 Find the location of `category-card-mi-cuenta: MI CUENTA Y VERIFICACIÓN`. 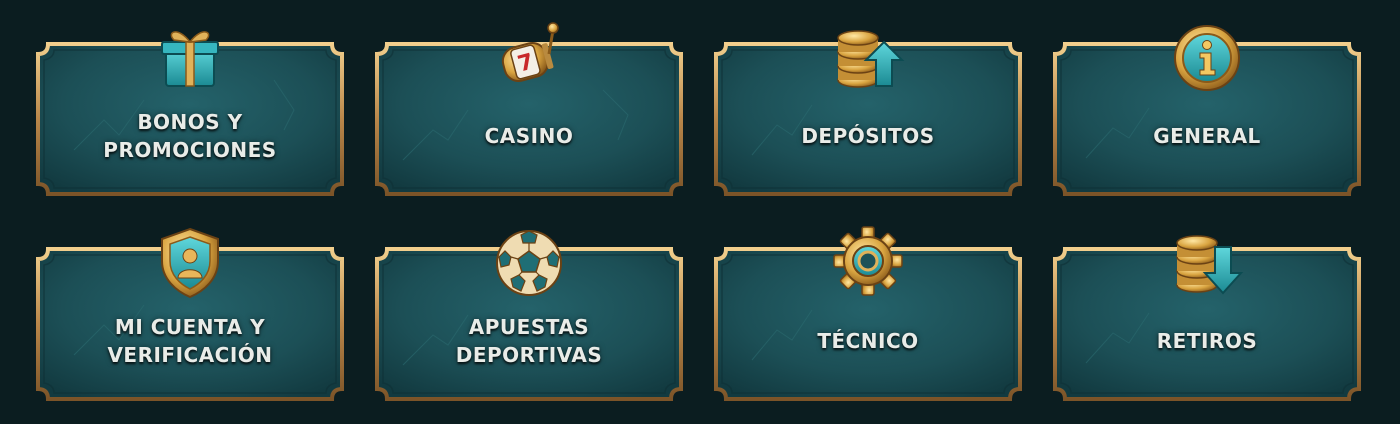

category-card-mi-cuenta: MI CUENTA Y VERIFICACIÓN is located at coordinates (190, 315).